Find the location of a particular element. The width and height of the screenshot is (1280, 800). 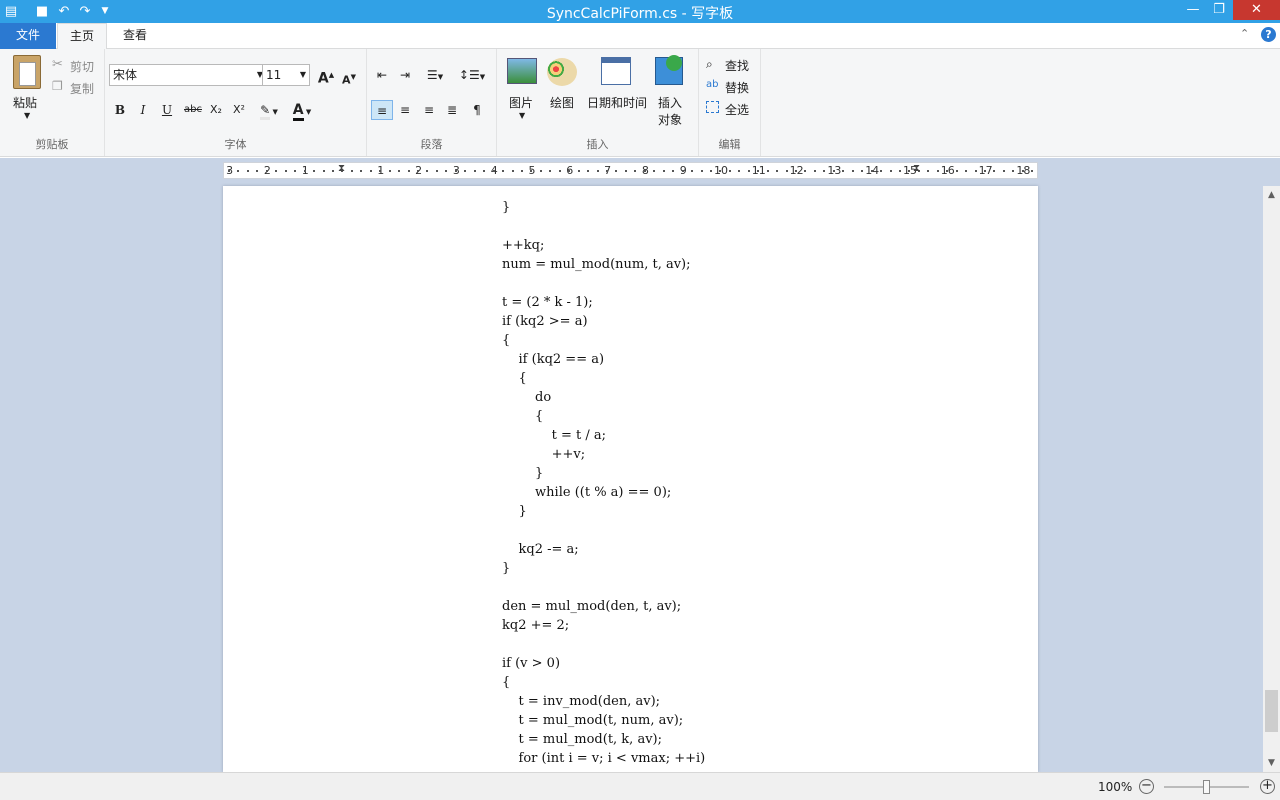

paste-dropdown-icon: ▼ is located at coordinates (27, 115).